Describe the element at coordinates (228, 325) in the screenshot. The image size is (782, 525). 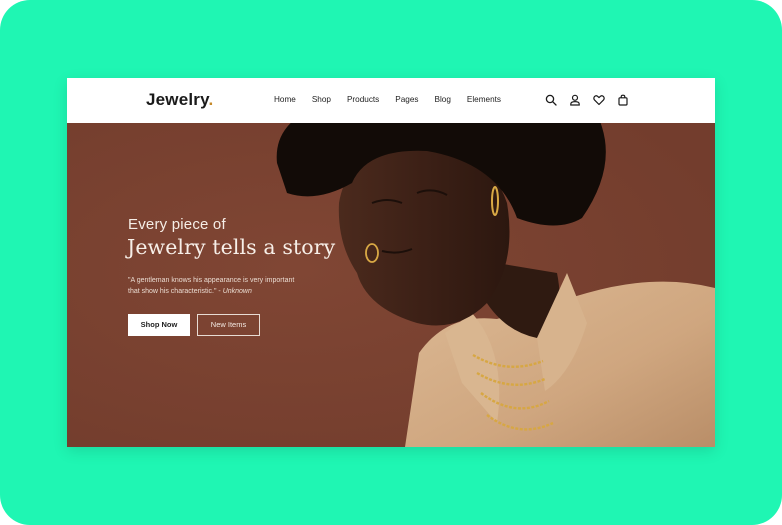
I see `new-items-button: New Items` at that location.